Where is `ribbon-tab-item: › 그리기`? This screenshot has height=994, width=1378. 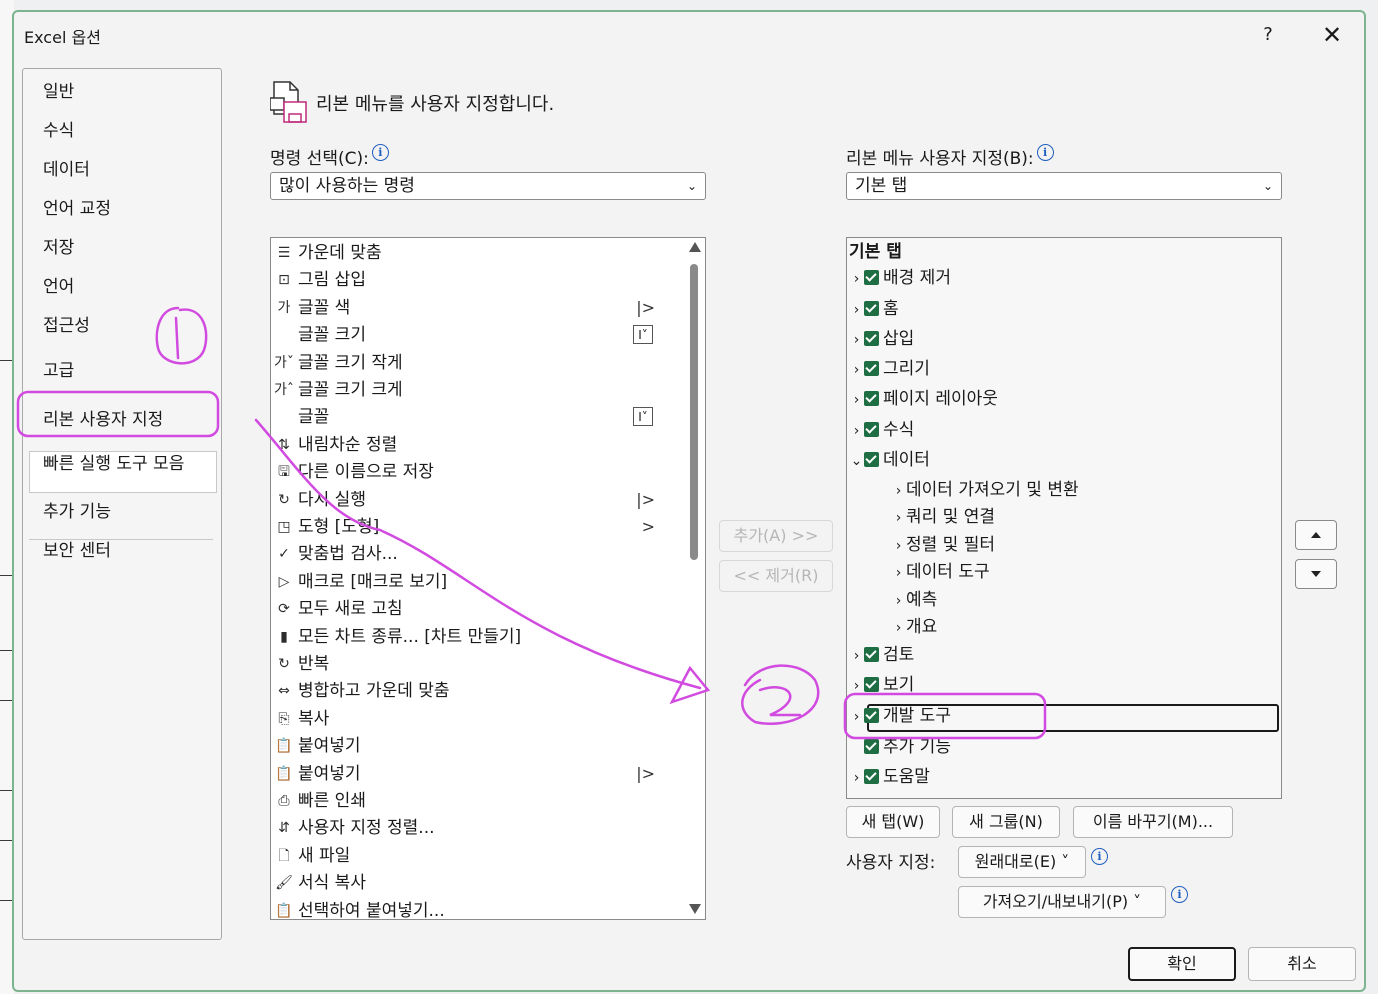 ribbon-tab-item: › 그리기 is located at coordinates (889, 369).